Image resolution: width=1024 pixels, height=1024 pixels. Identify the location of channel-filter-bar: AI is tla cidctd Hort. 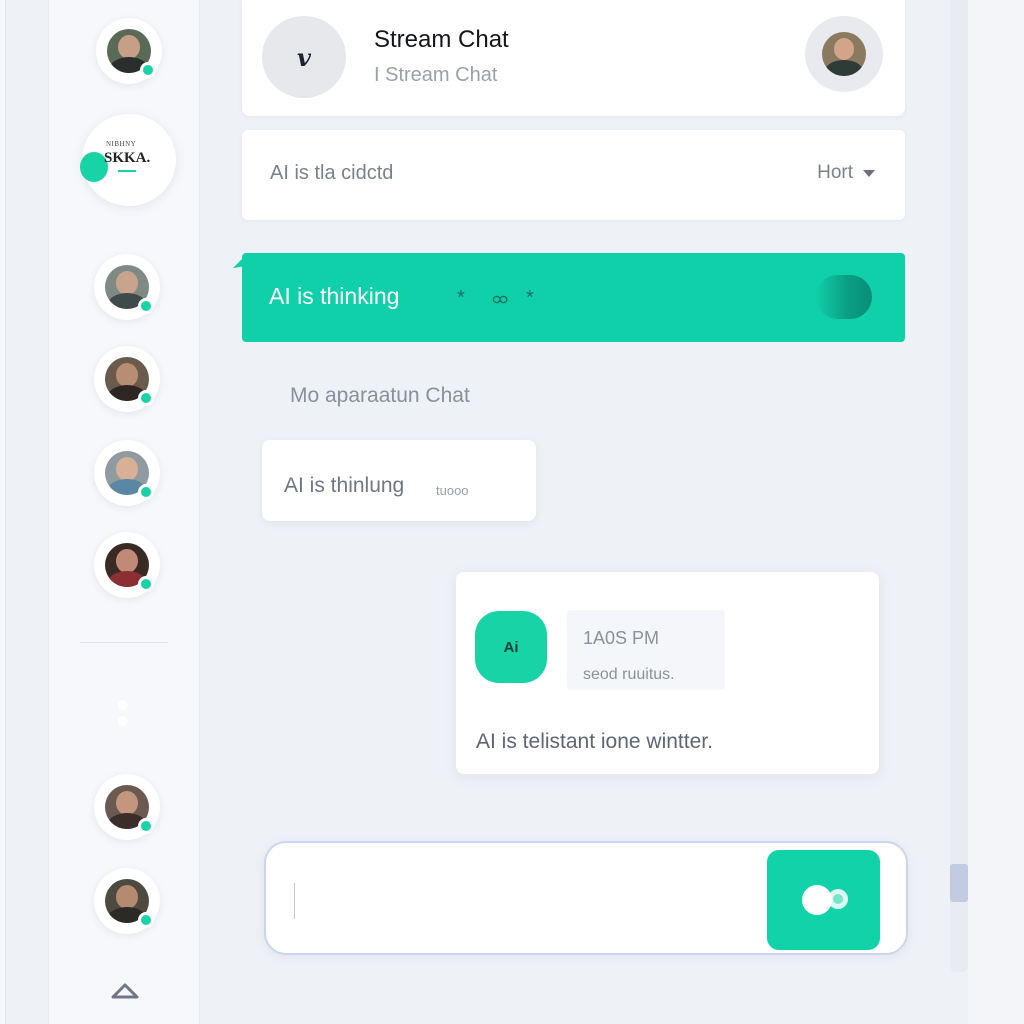
(573, 175).